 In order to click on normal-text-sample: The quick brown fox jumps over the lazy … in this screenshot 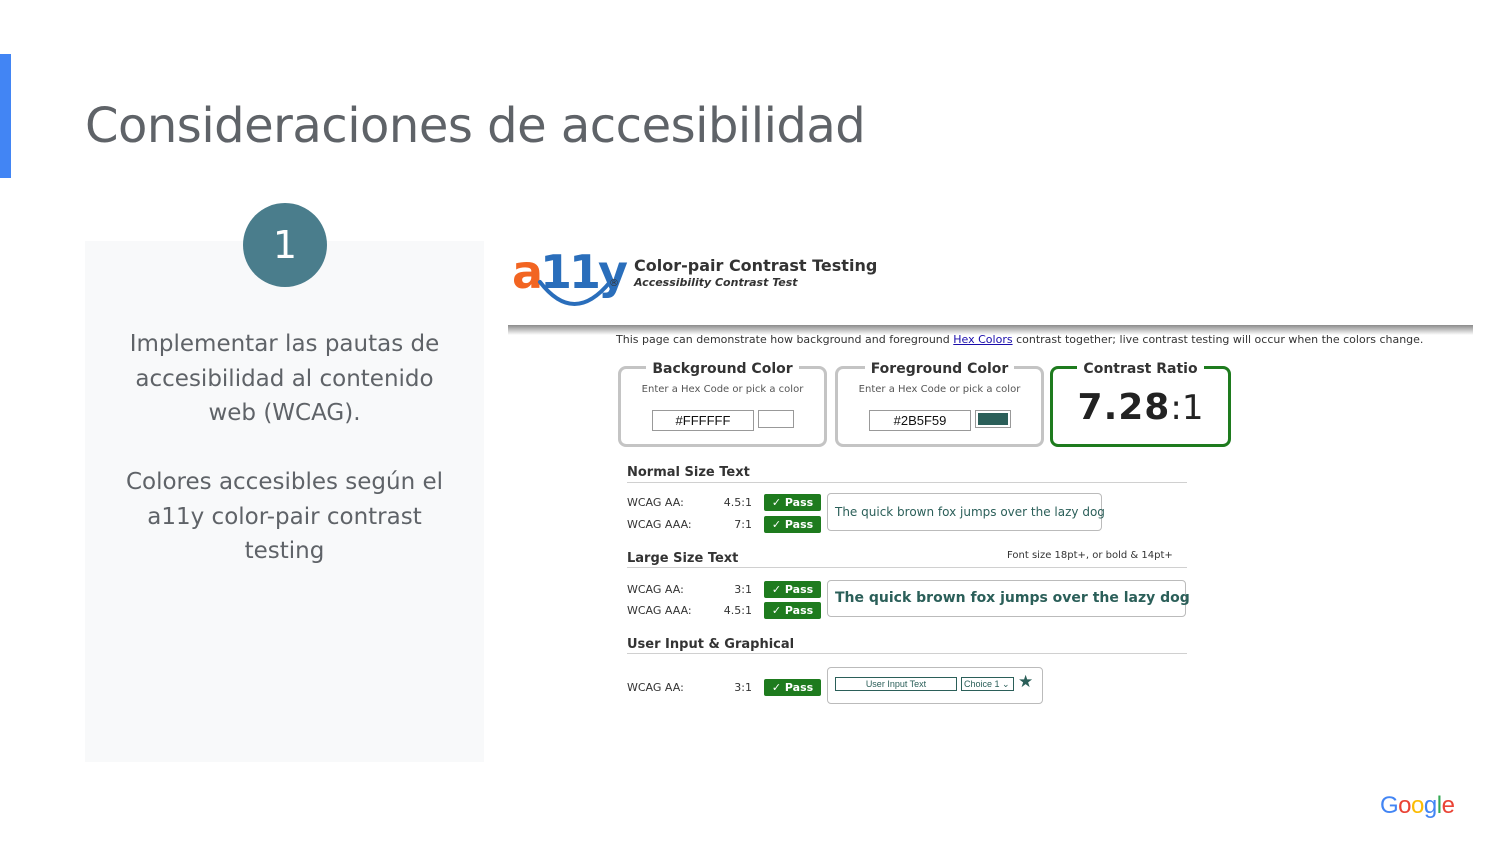, I will do `click(966, 512)`.